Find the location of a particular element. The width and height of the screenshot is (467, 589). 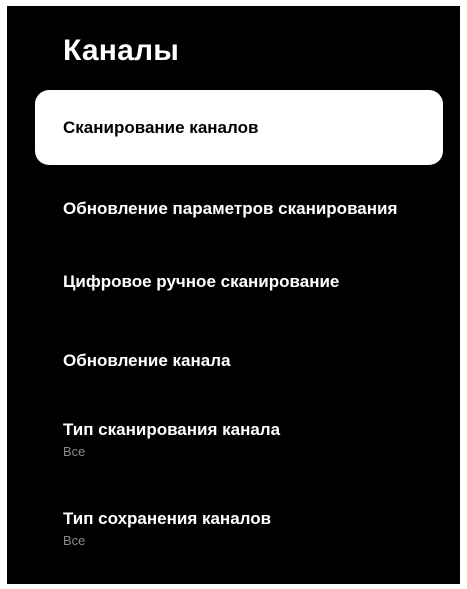

menu-item-label: Обновление параметров сканирования is located at coordinates (230, 208).